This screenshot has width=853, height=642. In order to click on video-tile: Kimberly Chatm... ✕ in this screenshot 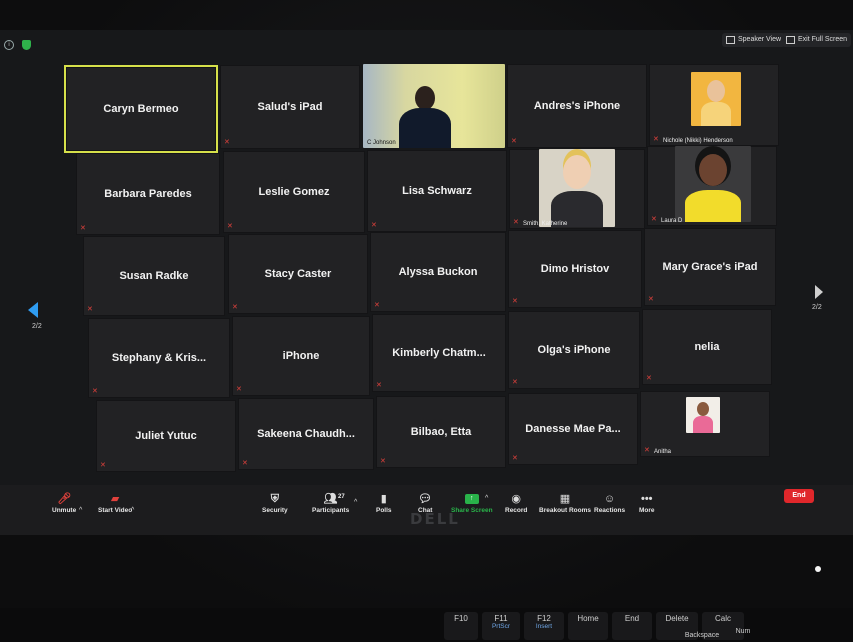, I will do `click(439, 353)`.